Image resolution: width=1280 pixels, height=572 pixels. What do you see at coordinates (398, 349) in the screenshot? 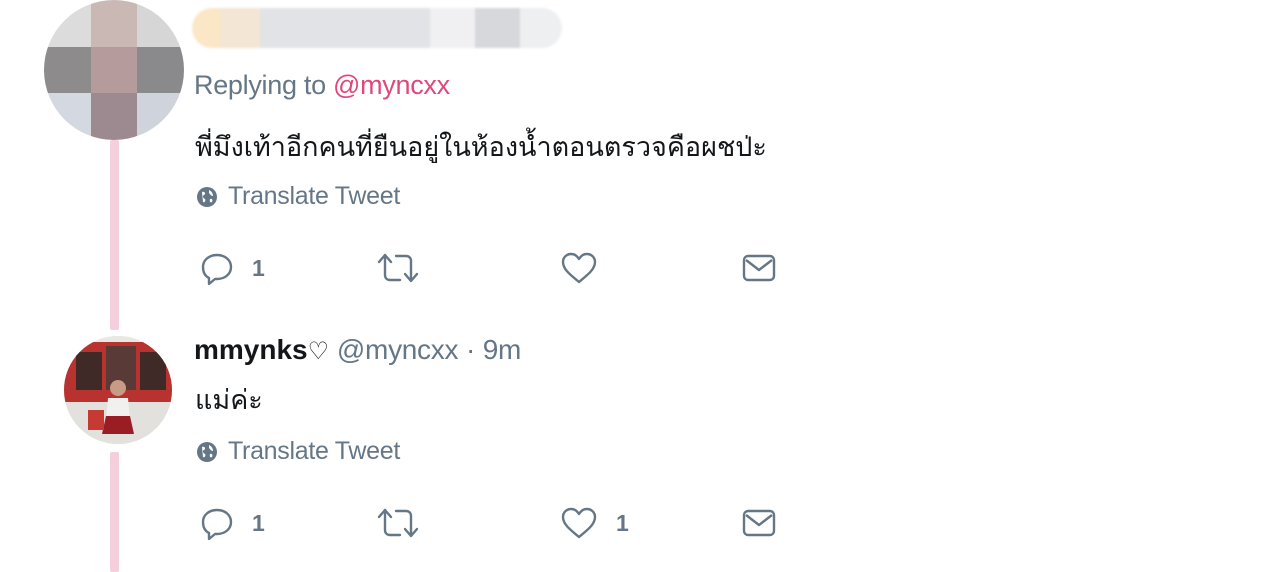
I see `handle: @myncxx` at bounding box center [398, 349].